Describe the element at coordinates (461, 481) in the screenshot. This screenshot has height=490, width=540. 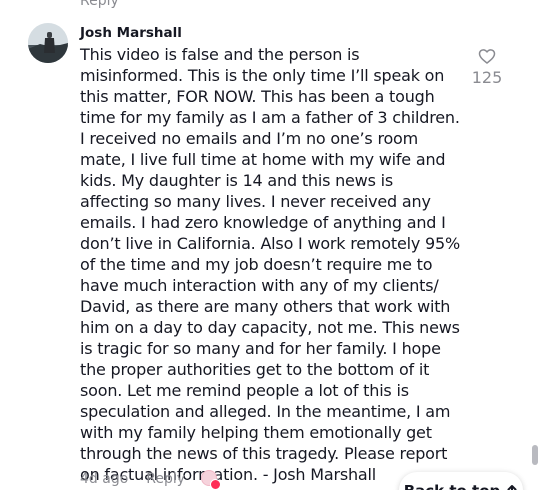
I see `back-to-top-button: Back to top` at that location.